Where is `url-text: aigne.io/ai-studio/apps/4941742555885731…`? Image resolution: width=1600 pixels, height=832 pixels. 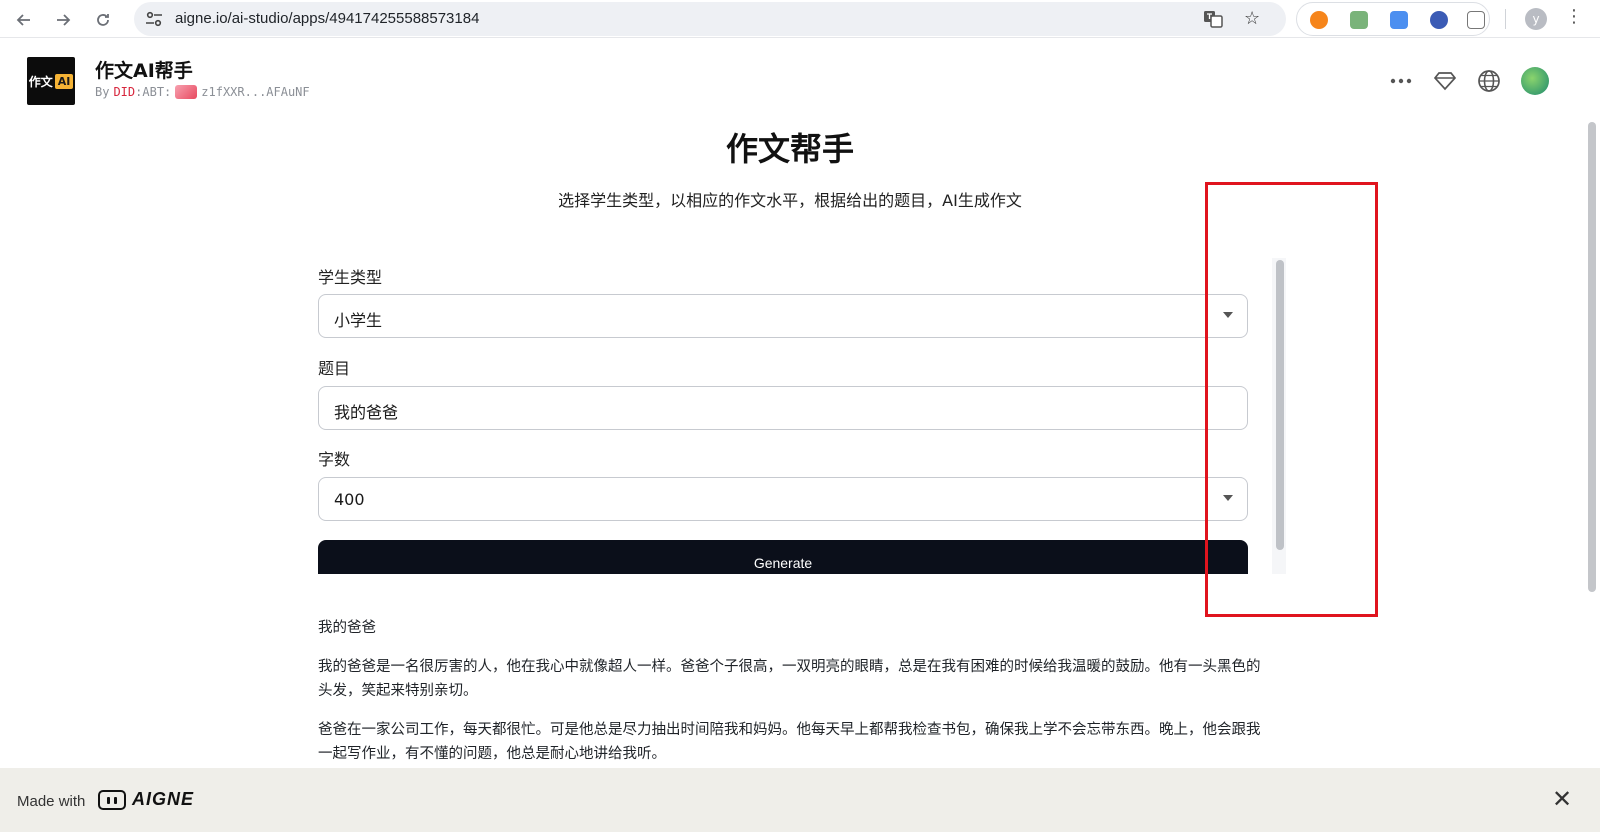
url-text: aigne.io/ai-studio/apps/4941742555885731… is located at coordinates (327, 18).